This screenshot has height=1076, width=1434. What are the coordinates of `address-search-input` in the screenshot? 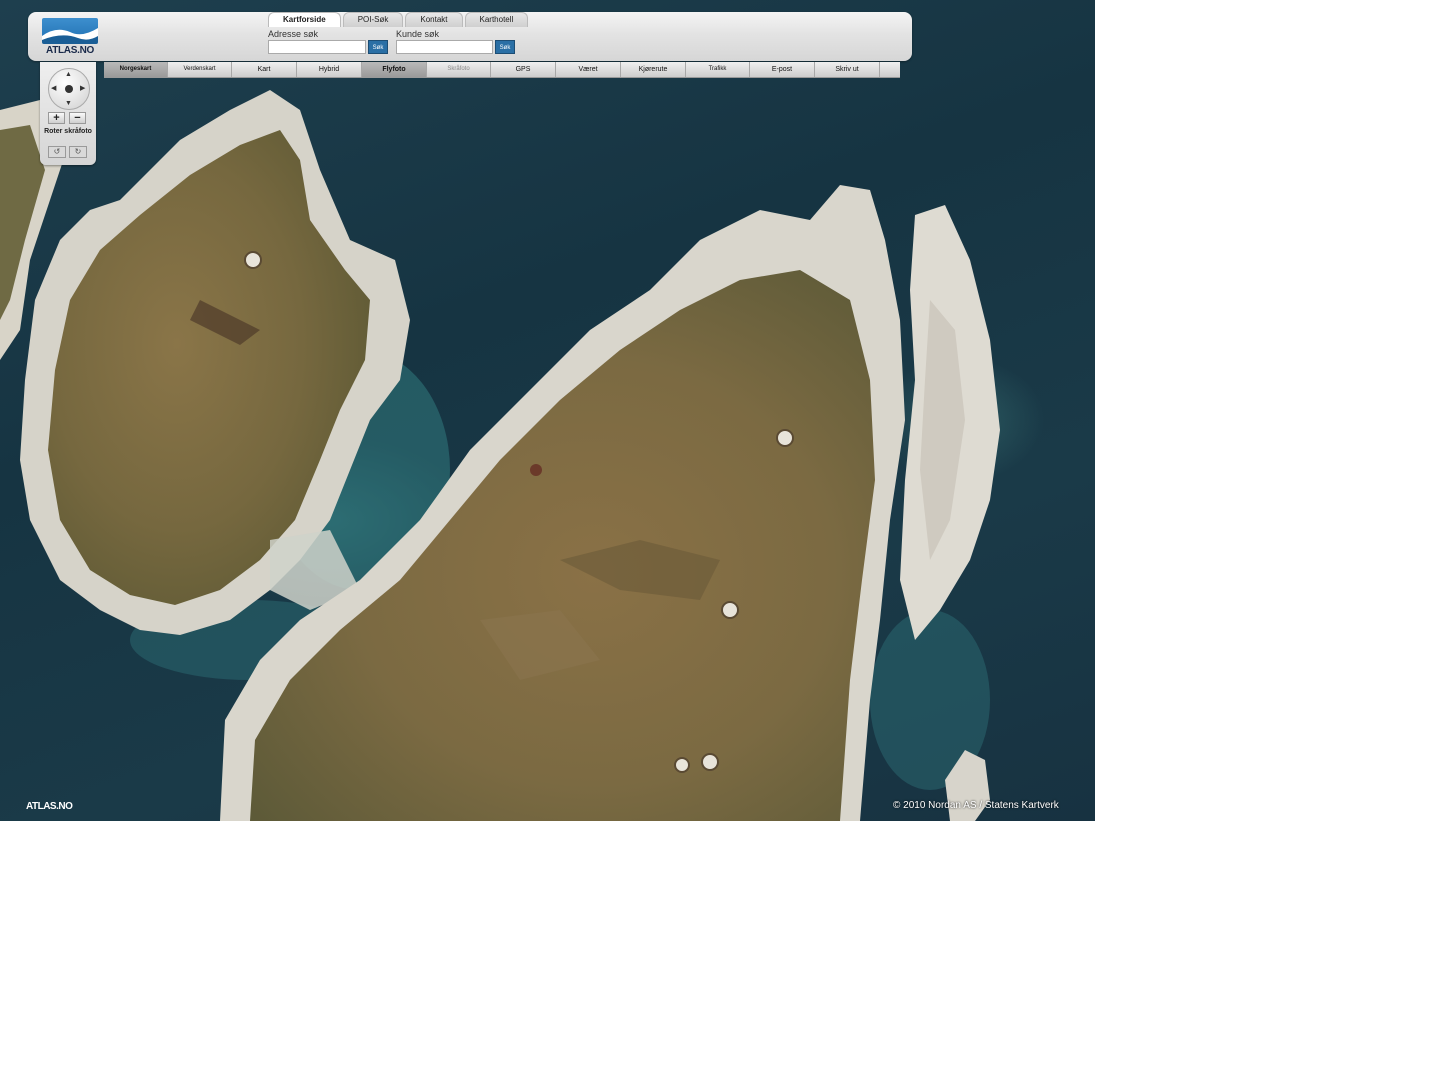 It's located at (317, 47).